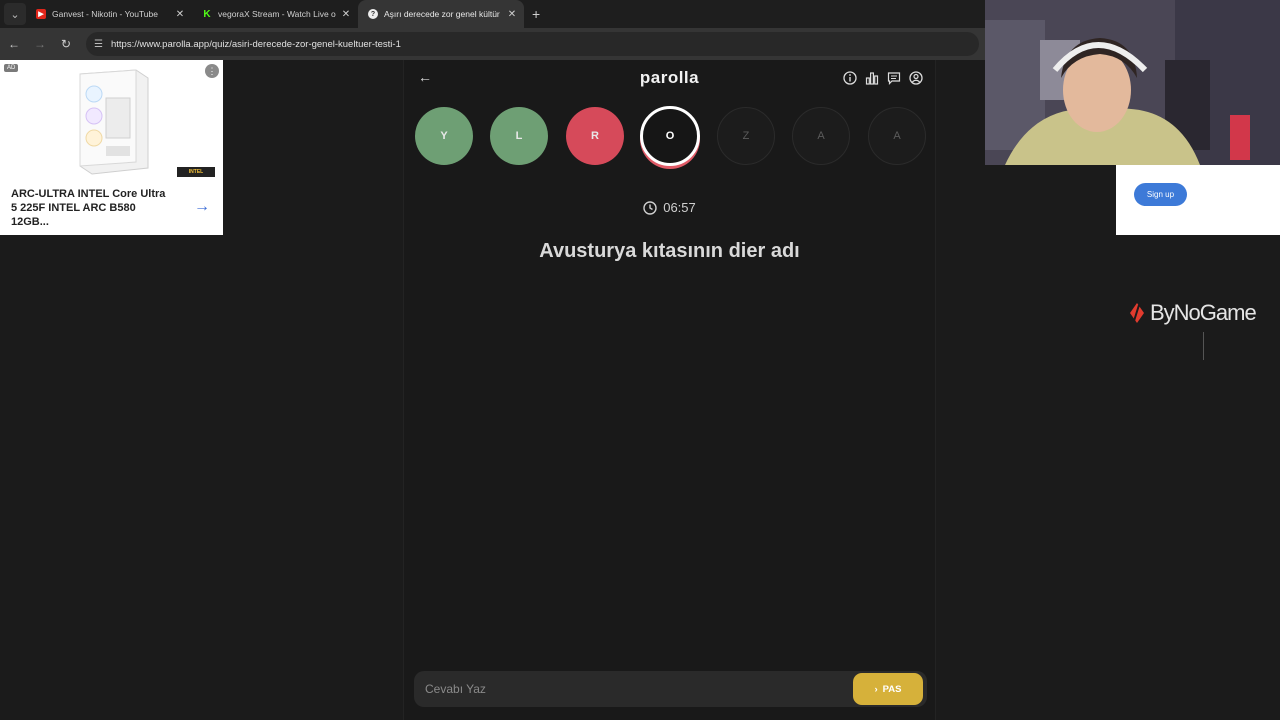 The width and height of the screenshot is (1280, 720). I want to click on comment-icon, so click(894, 78).